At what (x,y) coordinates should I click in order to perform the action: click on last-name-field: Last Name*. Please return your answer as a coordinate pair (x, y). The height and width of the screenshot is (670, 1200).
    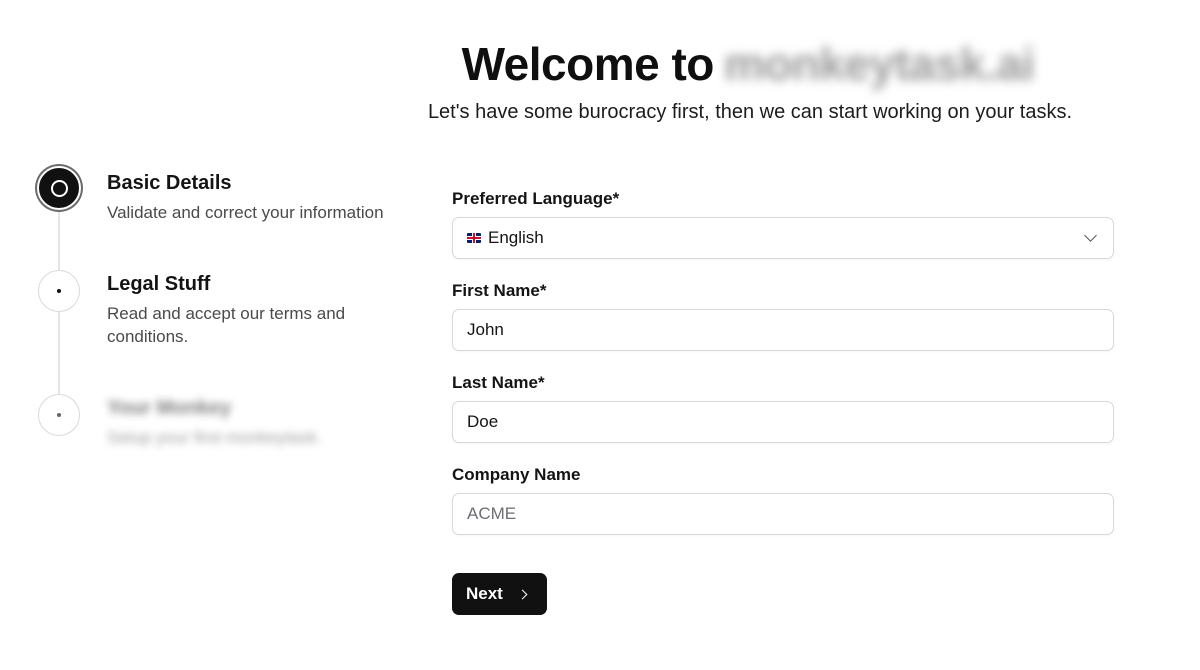
    Looking at the image, I should click on (783, 407).